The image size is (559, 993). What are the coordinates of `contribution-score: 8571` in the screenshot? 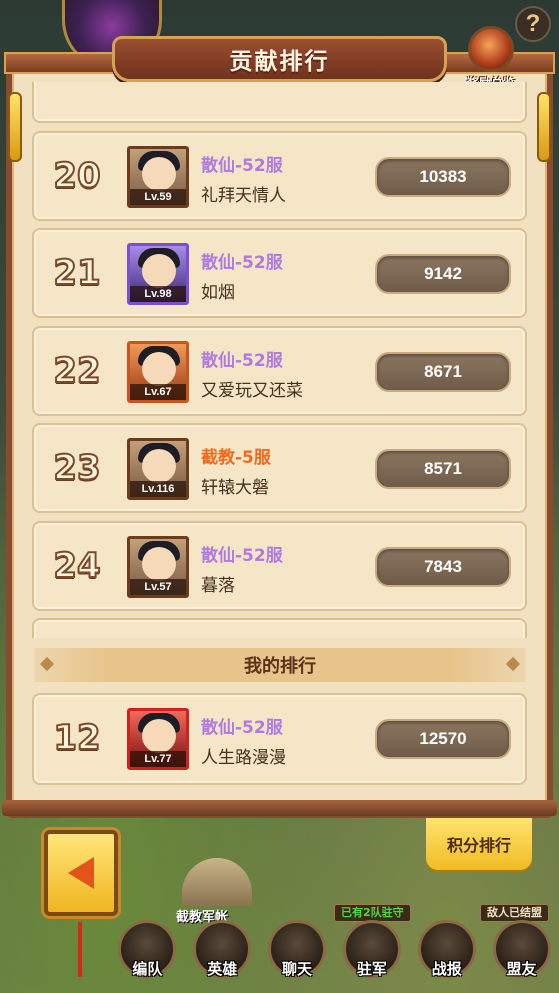 It's located at (443, 469).